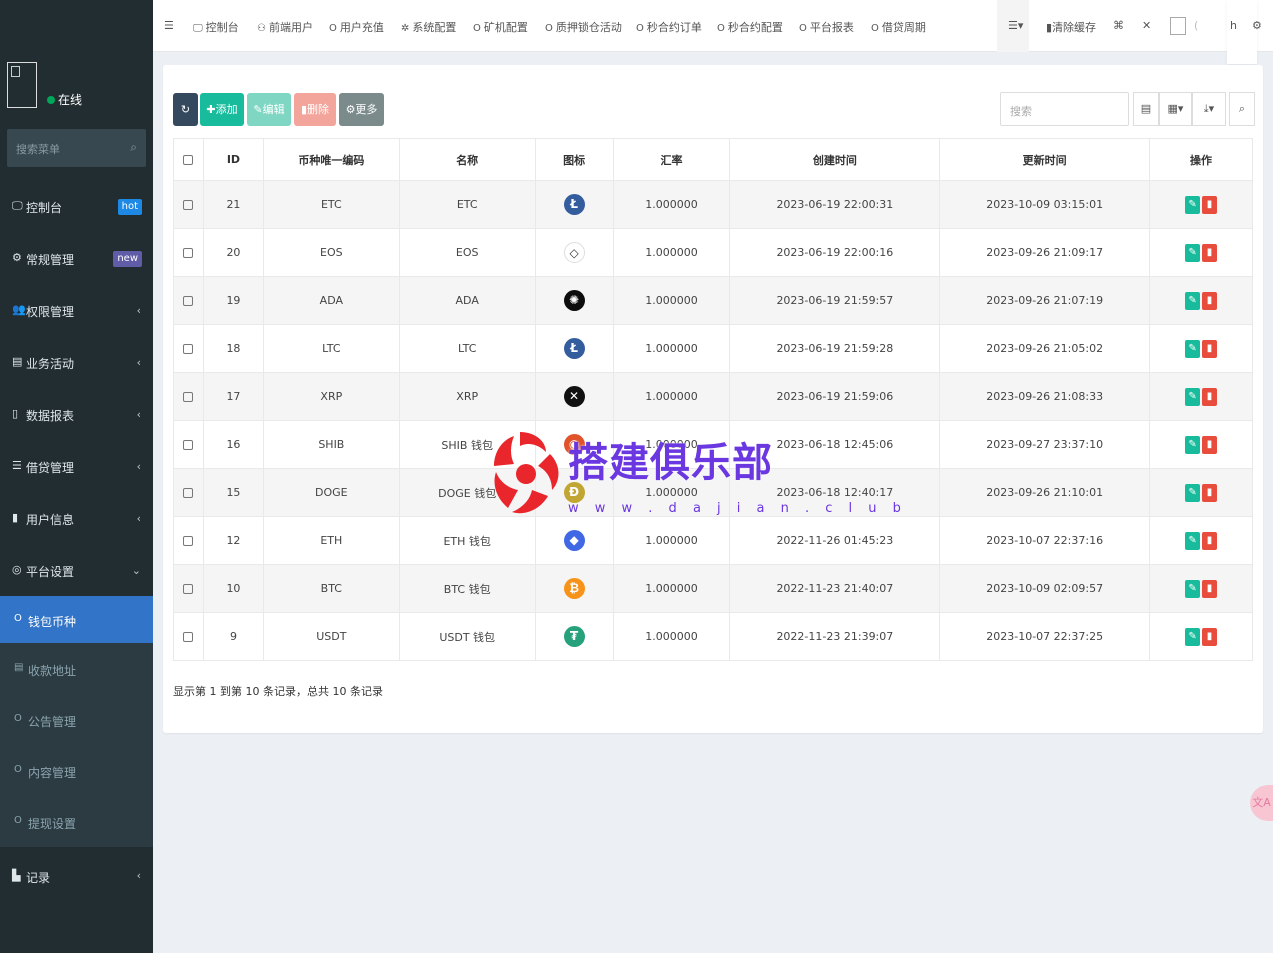  I want to click on clear-cache-button: ▮清除缓存, so click(1071, 27).